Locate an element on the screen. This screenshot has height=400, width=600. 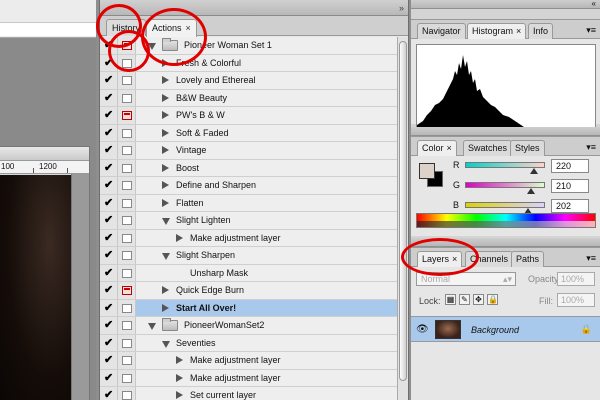
actions-scrollbar is located at coordinates (402, 218).